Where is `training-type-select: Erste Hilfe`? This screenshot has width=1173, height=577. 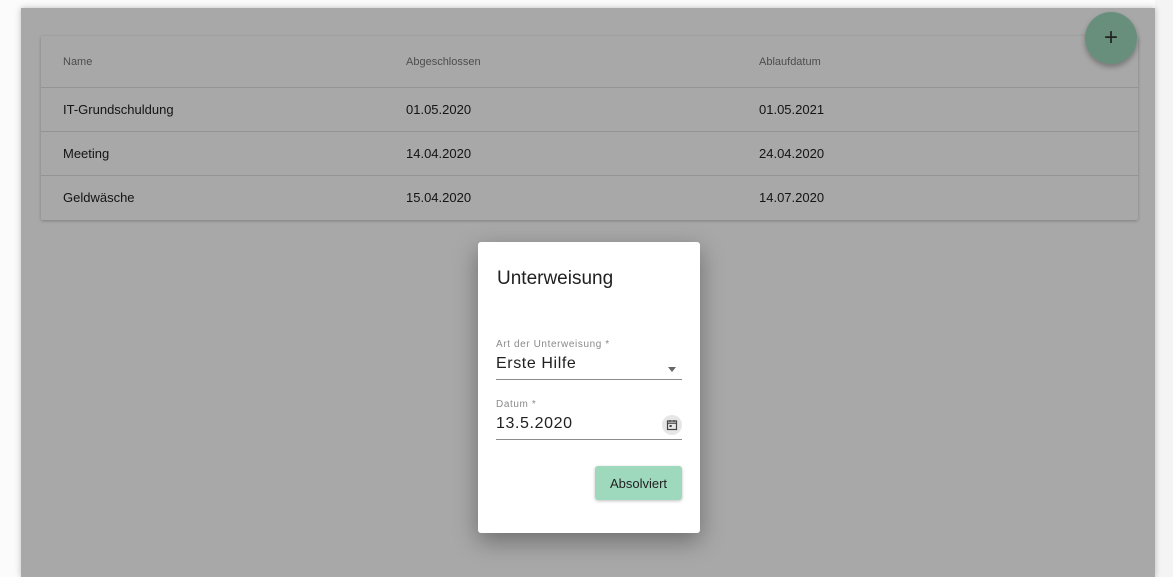 training-type-select: Erste Hilfe is located at coordinates (536, 364).